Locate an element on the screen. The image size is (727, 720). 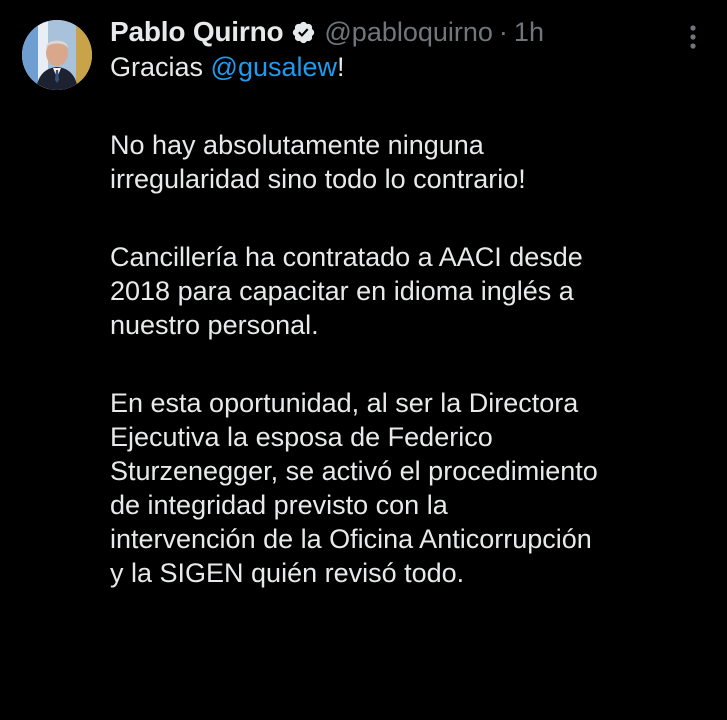
more-options-icon is located at coordinates (693, 37).